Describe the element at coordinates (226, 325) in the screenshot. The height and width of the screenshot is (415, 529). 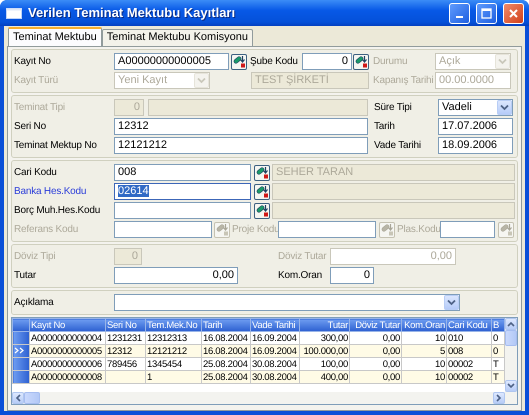
I see `column-header: Tarih` at that location.